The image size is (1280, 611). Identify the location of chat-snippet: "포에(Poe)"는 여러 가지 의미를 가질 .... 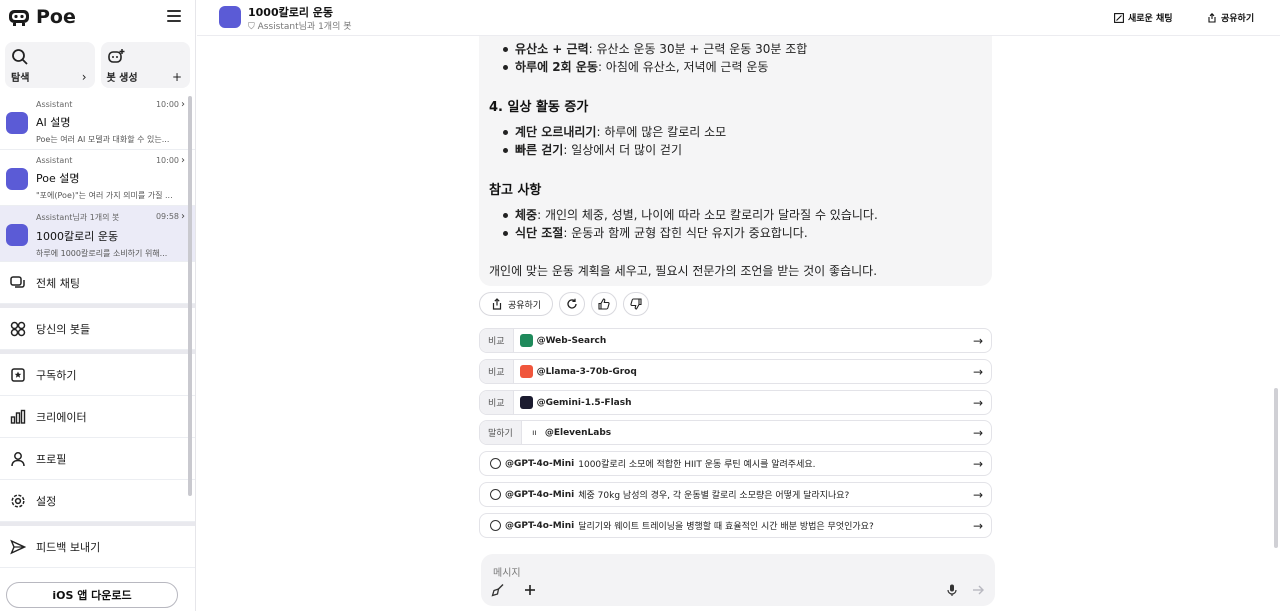
(104, 195).